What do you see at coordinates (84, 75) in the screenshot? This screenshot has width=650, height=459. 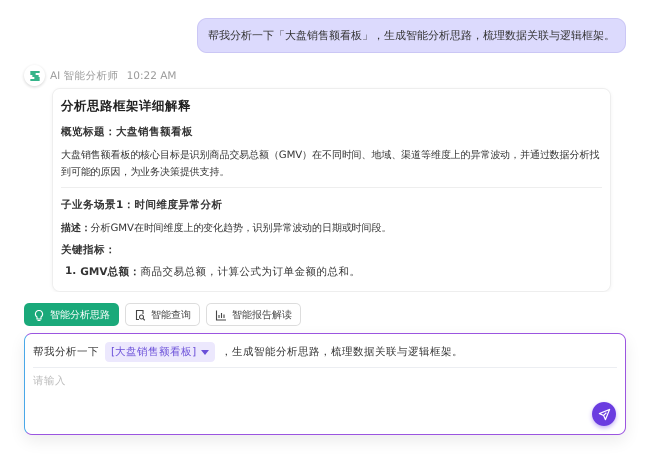 I see `assistant-name: AI 智能分析师` at bounding box center [84, 75].